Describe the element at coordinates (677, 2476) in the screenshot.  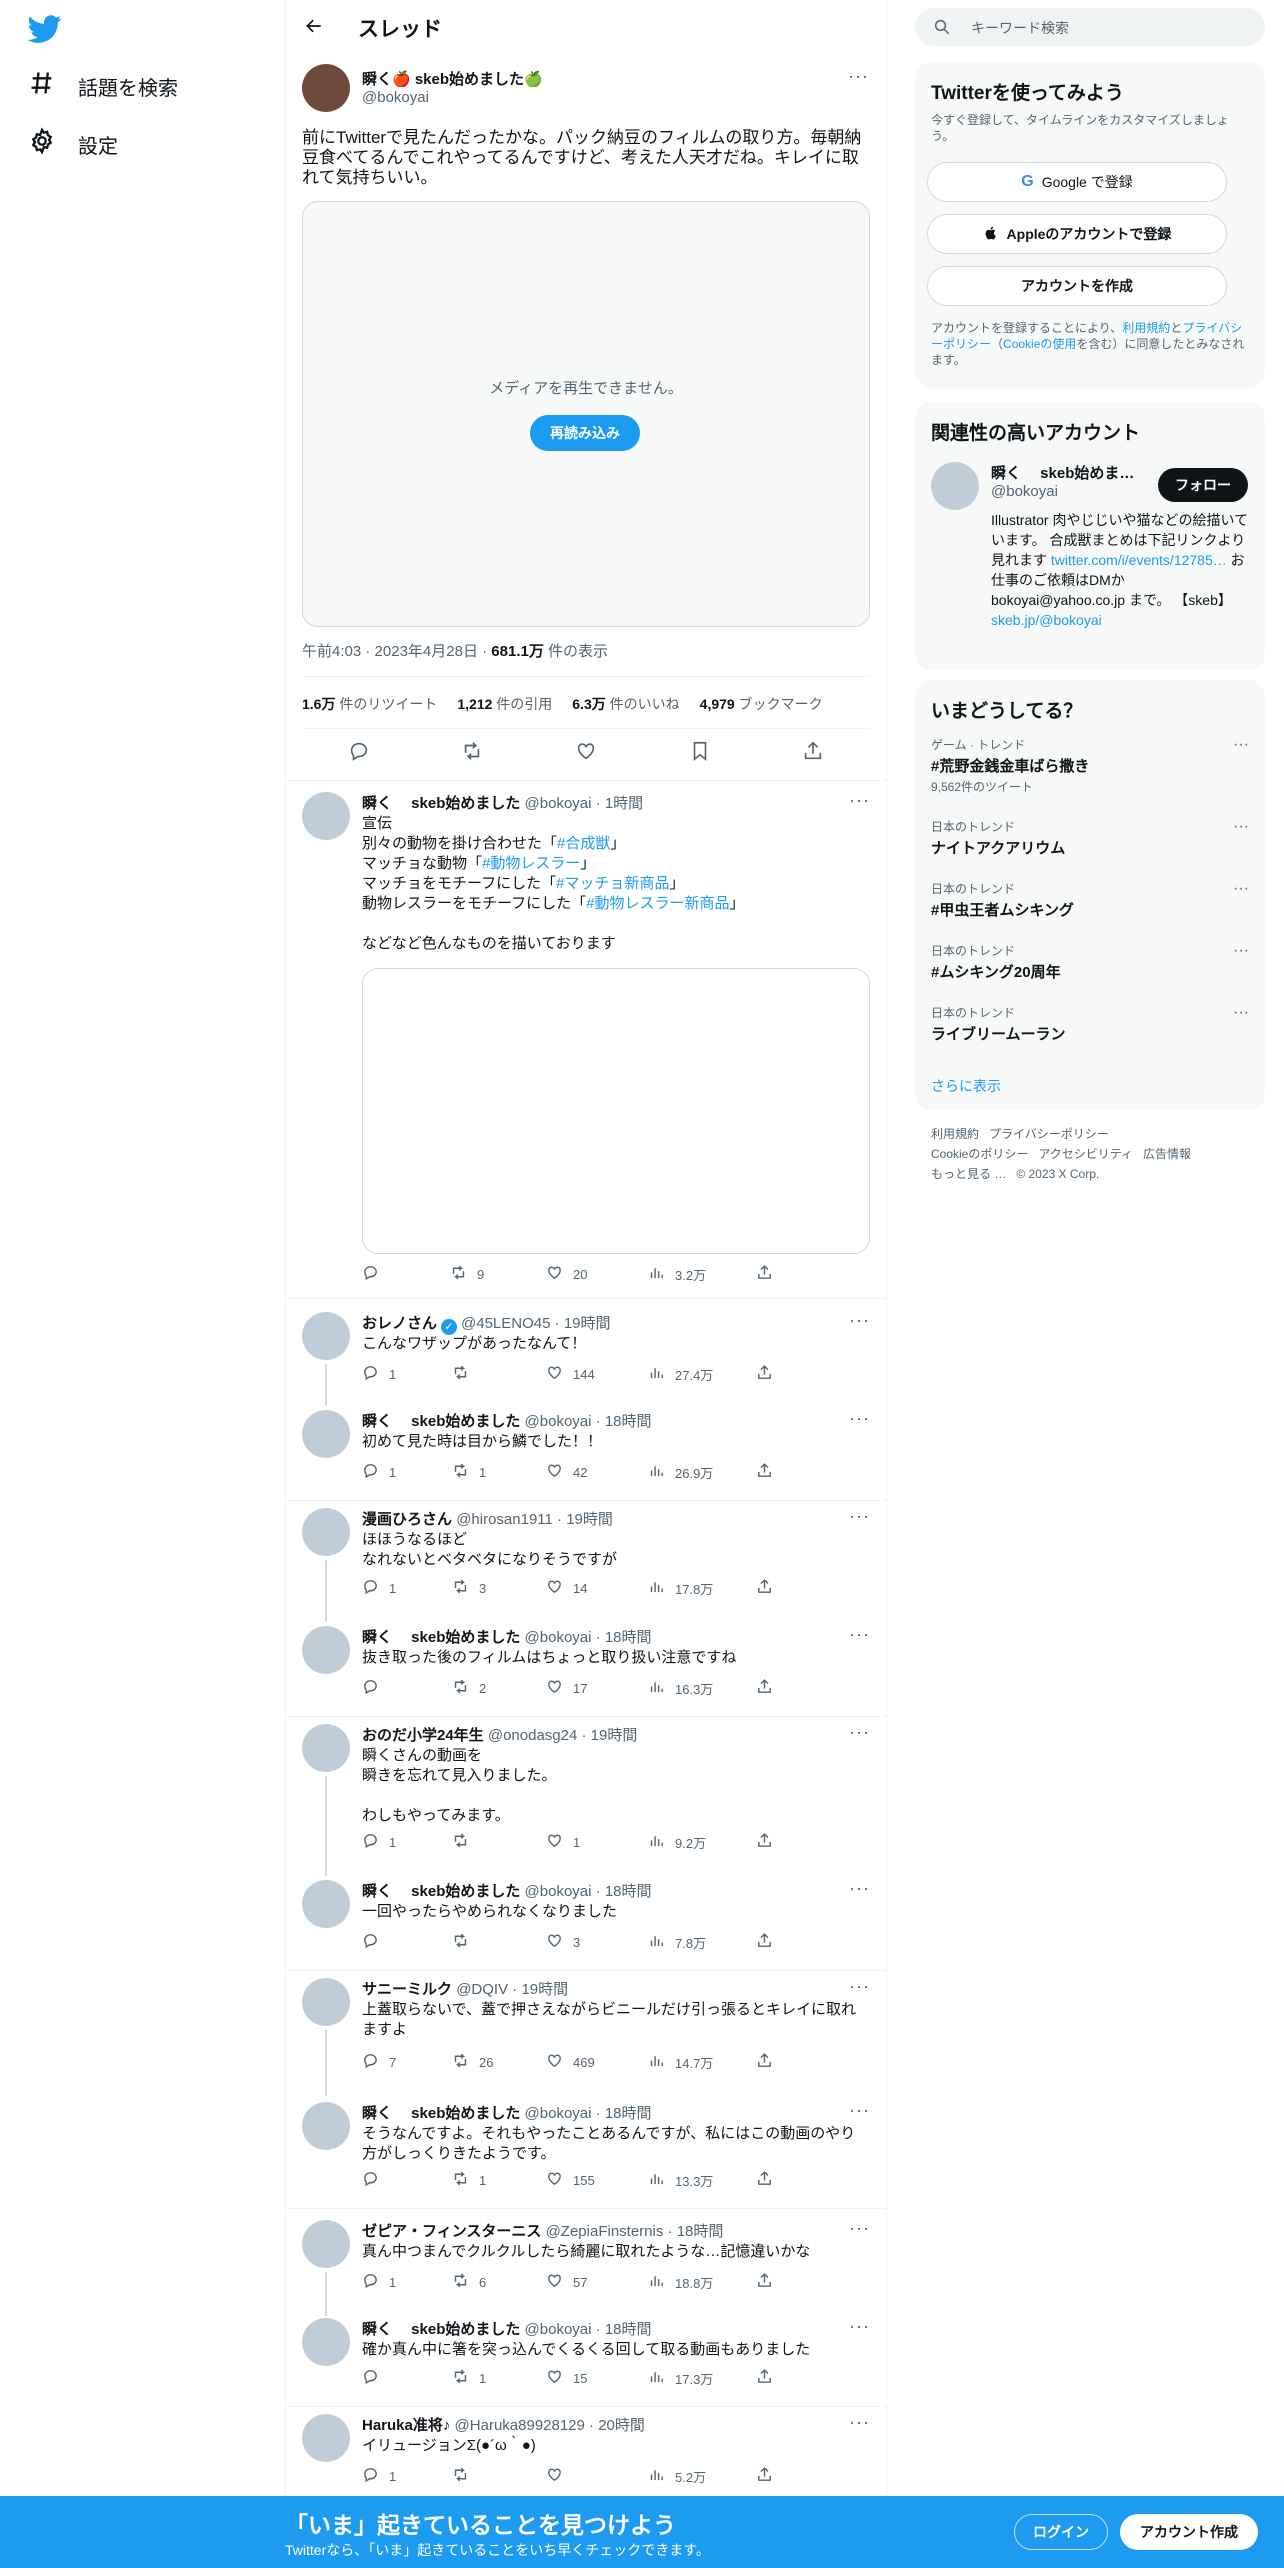
I see `views-action: 5.2万` at that location.